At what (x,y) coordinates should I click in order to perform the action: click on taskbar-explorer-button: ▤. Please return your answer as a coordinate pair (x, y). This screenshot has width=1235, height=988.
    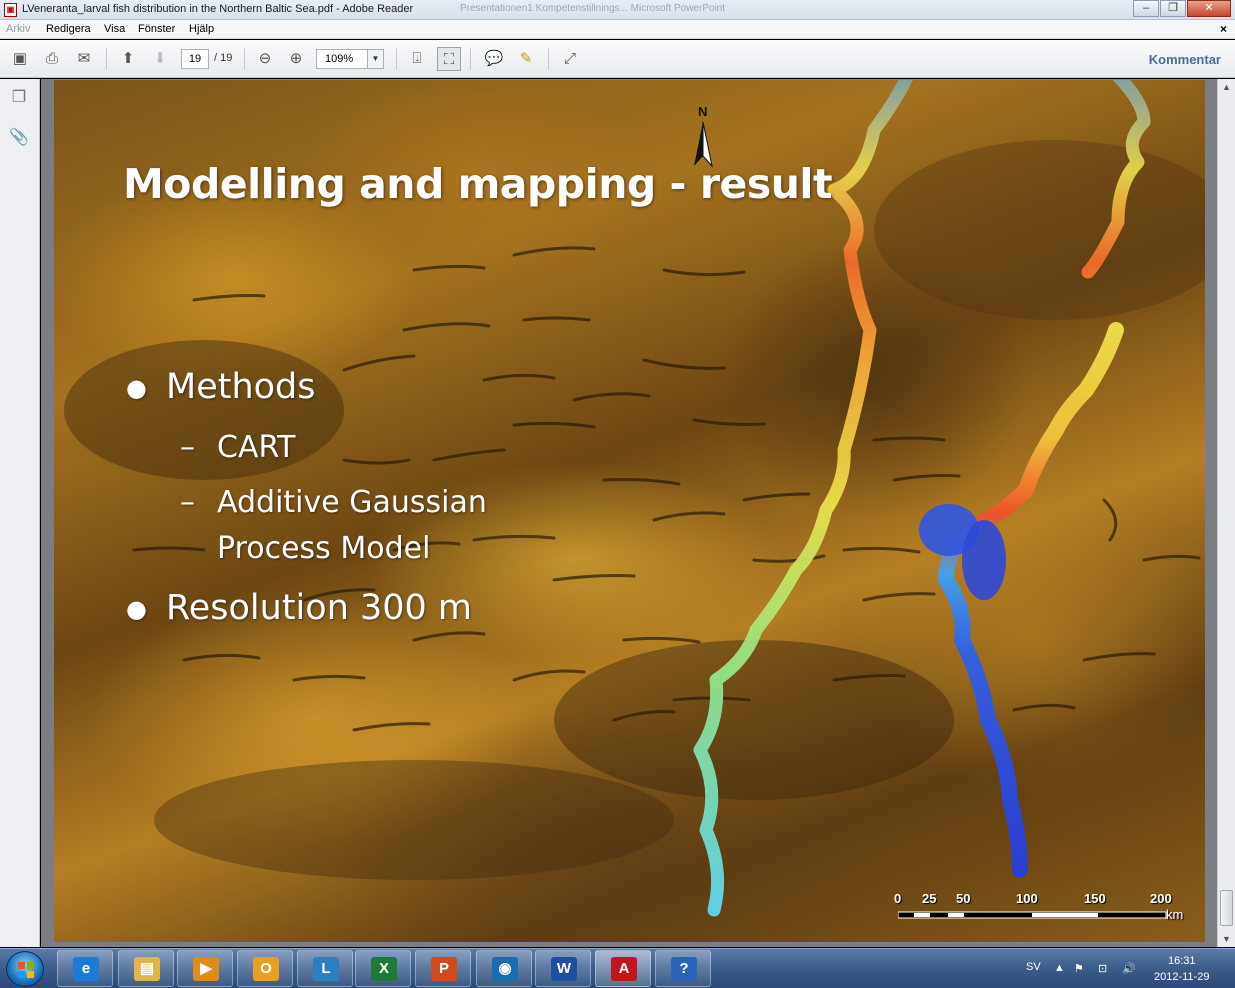
    Looking at the image, I should click on (146, 968).